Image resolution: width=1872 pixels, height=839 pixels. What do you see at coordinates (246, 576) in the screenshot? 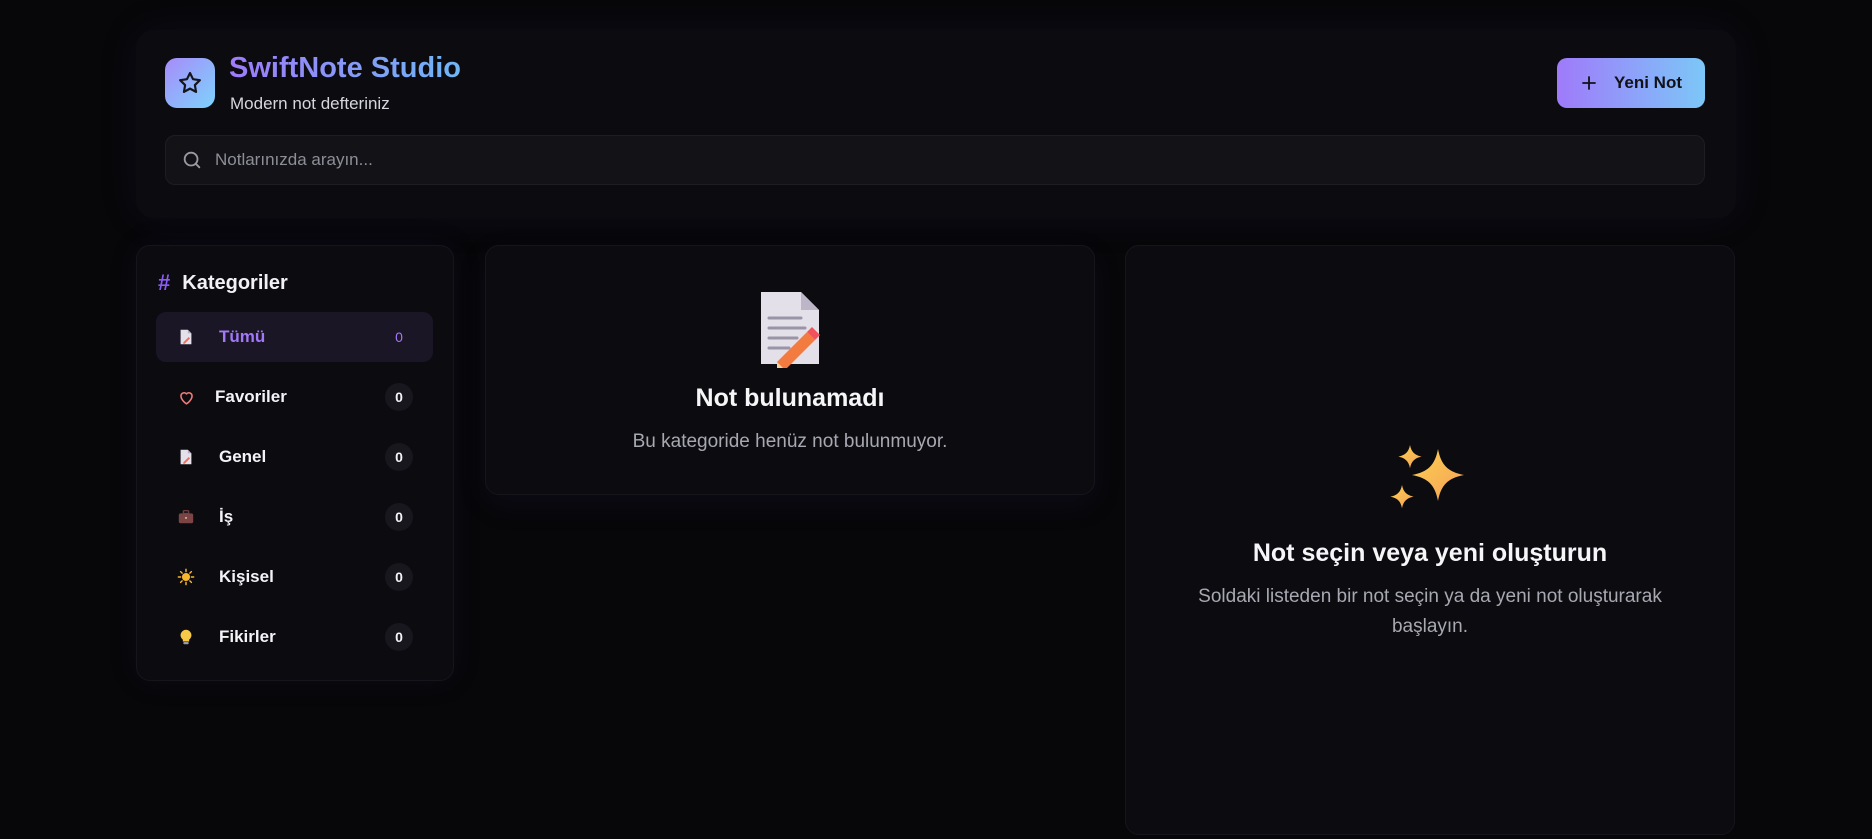
I see `sidebar-item-label: Kişisel` at bounding box center [246, 576].